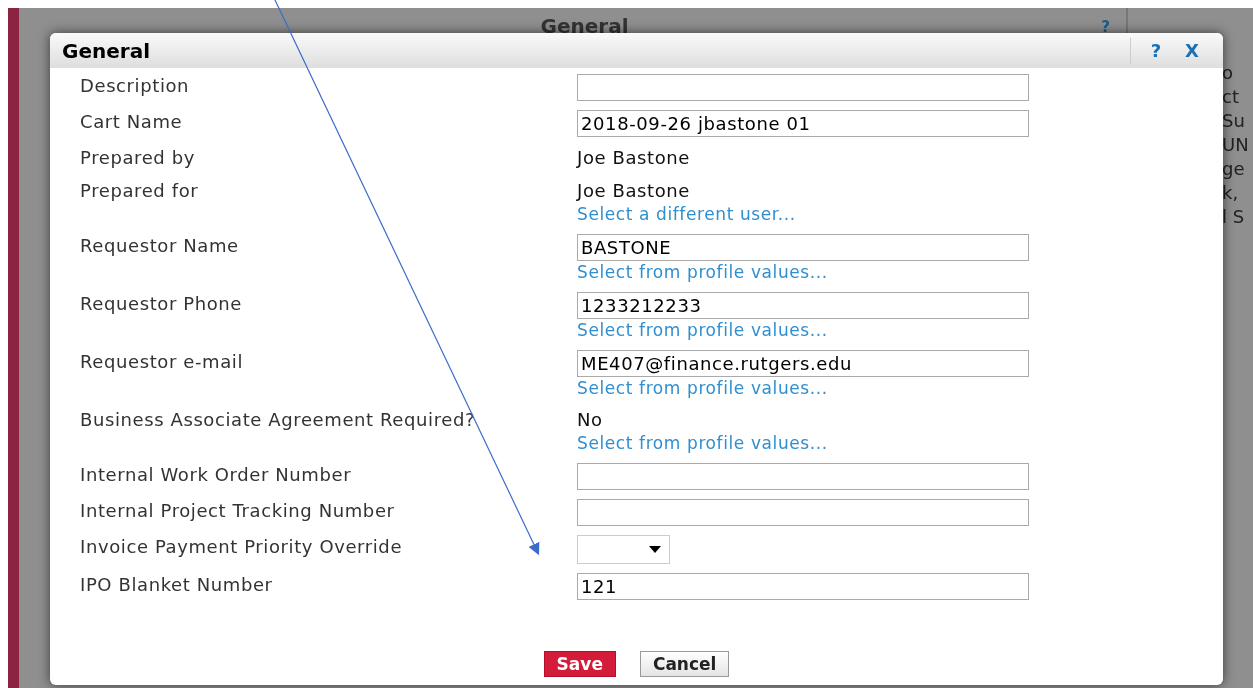 This screenshot has width=1253, height=688. Describe the element at coordinates (278, 420) in the screenshot. I see `field-label: Business Associate Agreement Required?` at that location.